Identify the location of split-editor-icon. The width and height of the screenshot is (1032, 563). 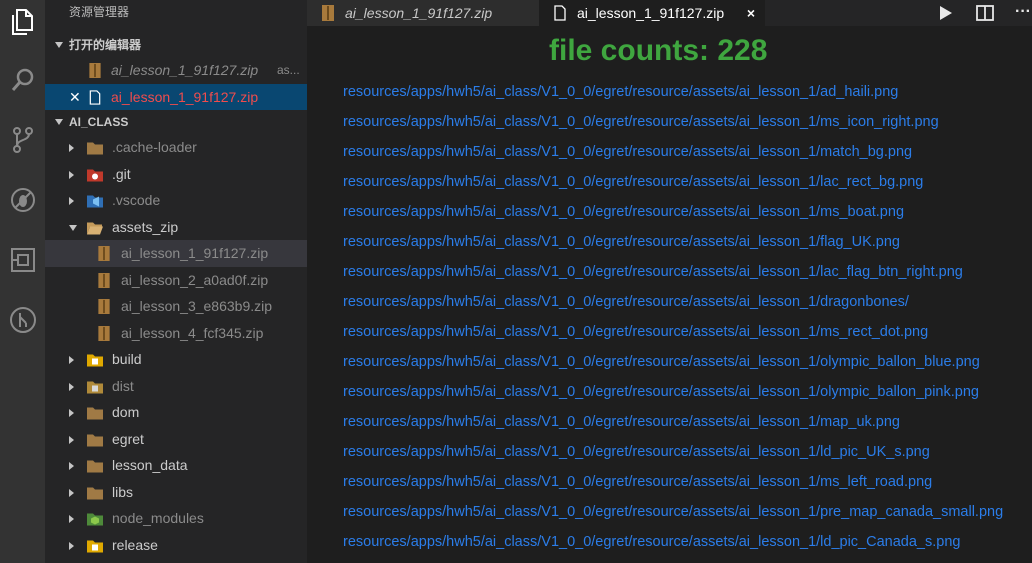
(985, 13).